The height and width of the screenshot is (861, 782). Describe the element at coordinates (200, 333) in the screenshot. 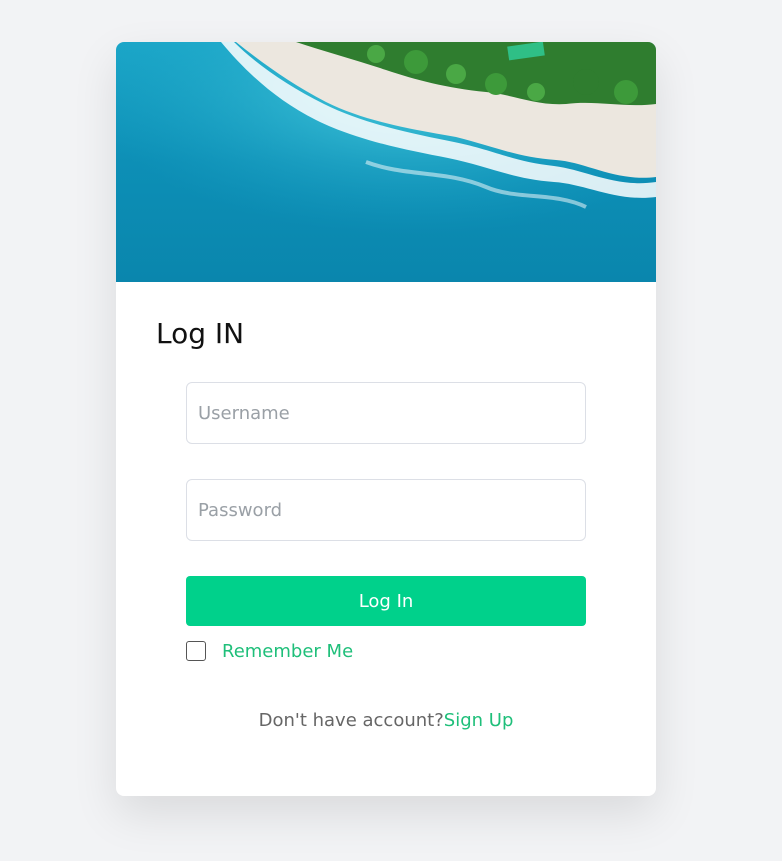

I see `page-title: Log IN` at that location.